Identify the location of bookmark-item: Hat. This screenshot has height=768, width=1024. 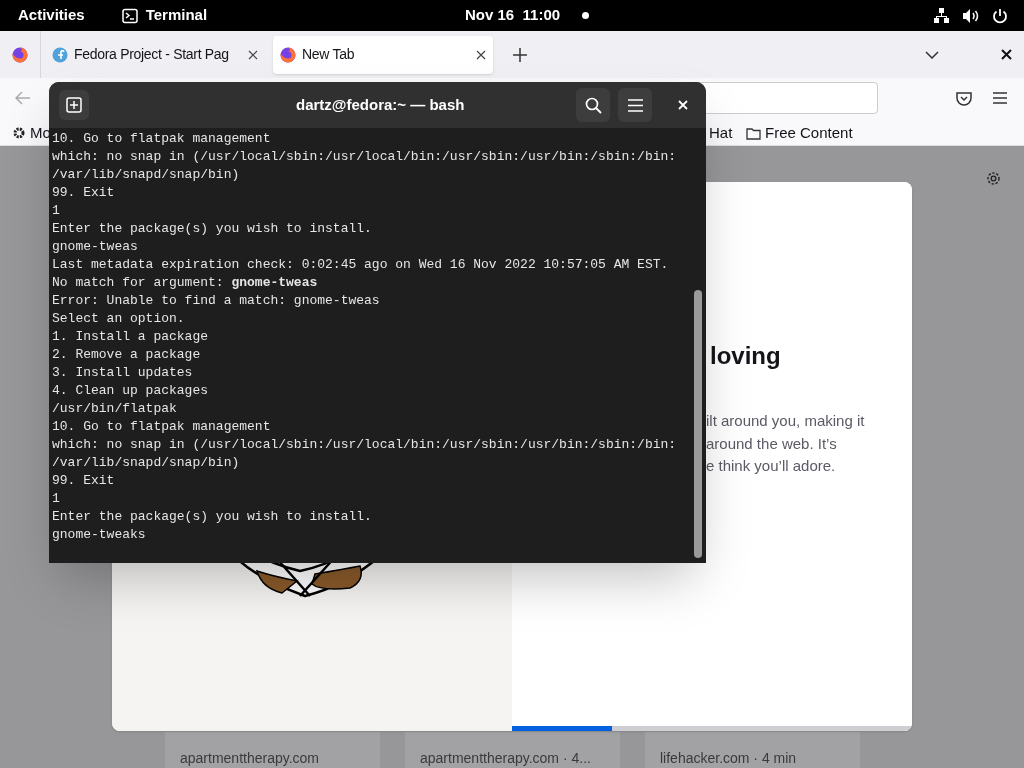
(721, 133).